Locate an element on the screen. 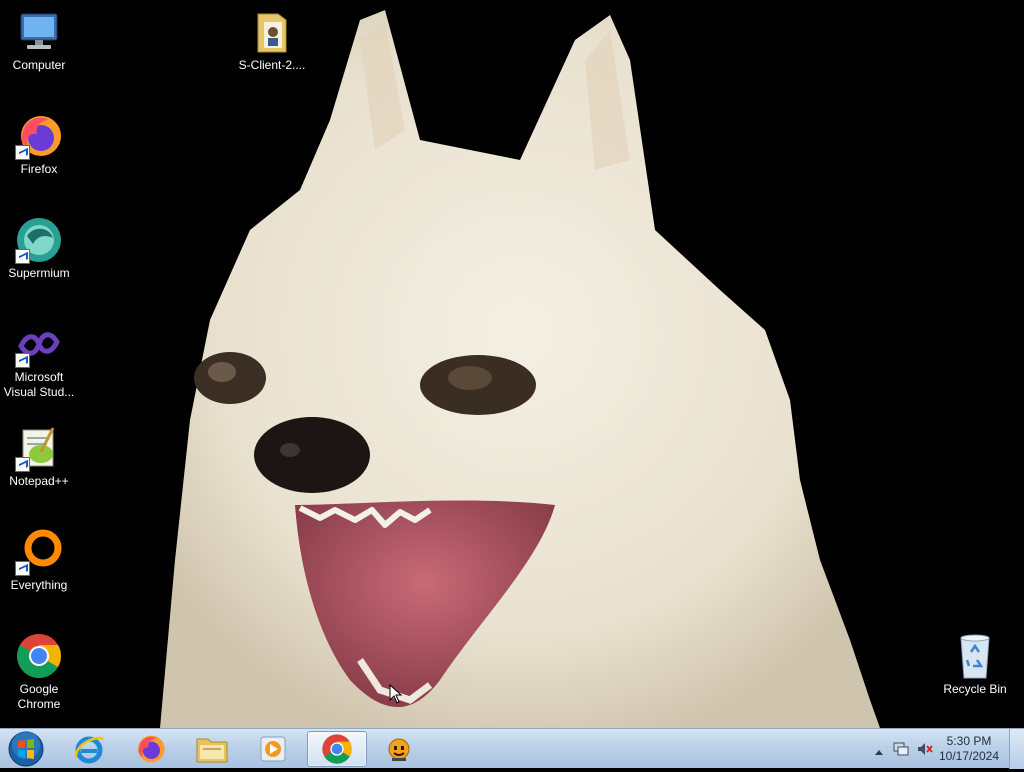 This screenshot has width=1024, height=772. desktop-icon-label: Notepad++ is located at coordinates (39, 481).